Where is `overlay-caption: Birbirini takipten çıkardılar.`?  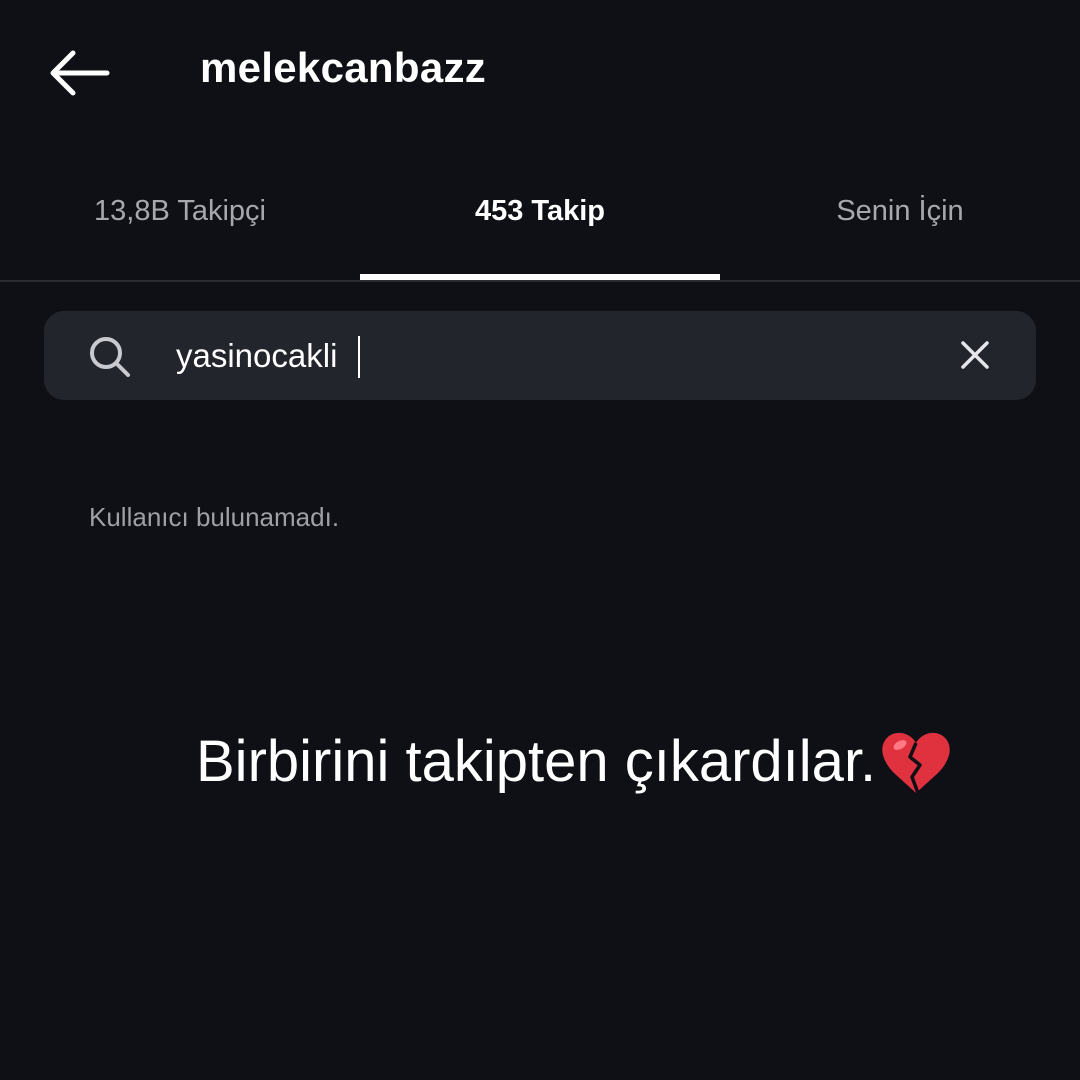
overlay-caption: Birbirini takipten çıkardılar. is located at coordinates (574, 761).